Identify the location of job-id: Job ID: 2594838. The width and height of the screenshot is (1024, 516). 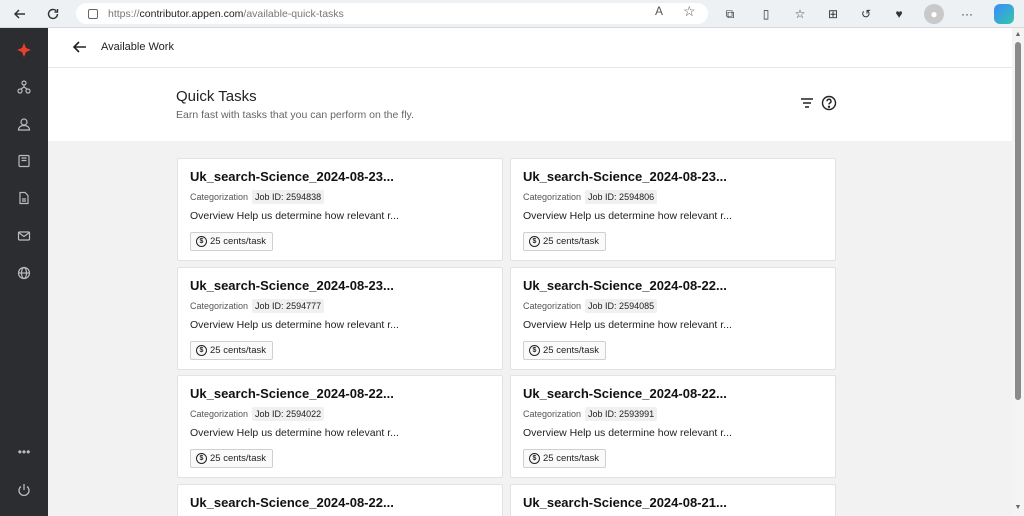
(288, 197).